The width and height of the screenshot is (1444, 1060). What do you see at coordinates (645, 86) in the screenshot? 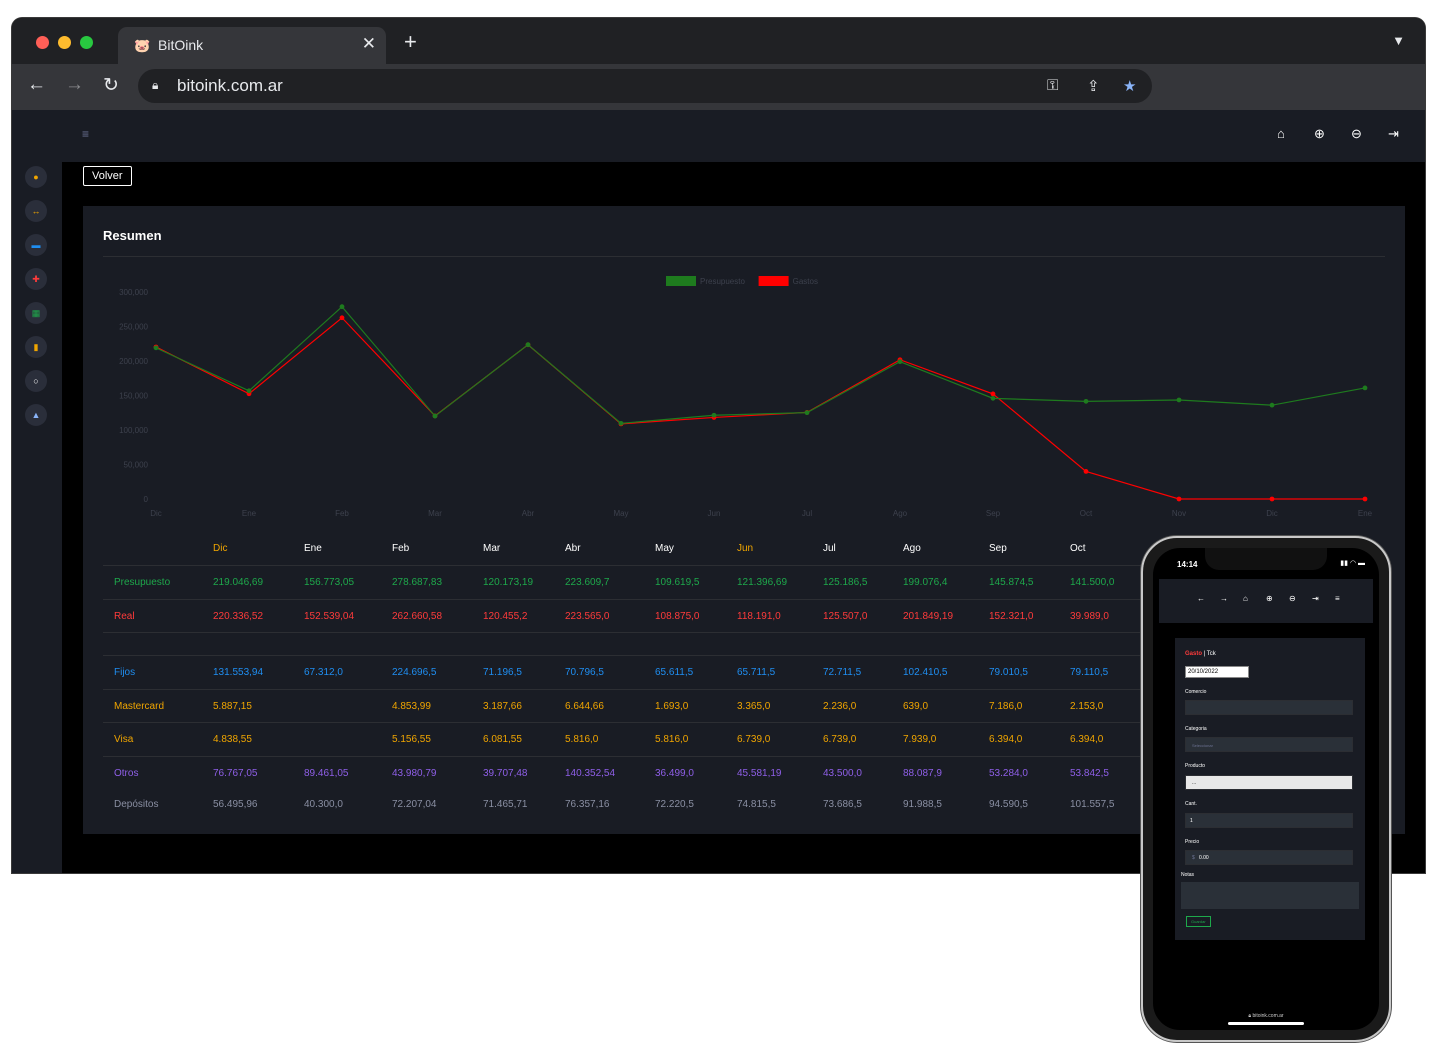
I see `address-bar: 🔒︎ bitoink.com.ar ⚿ ⇪ ★` at bounding box center [645, 86].